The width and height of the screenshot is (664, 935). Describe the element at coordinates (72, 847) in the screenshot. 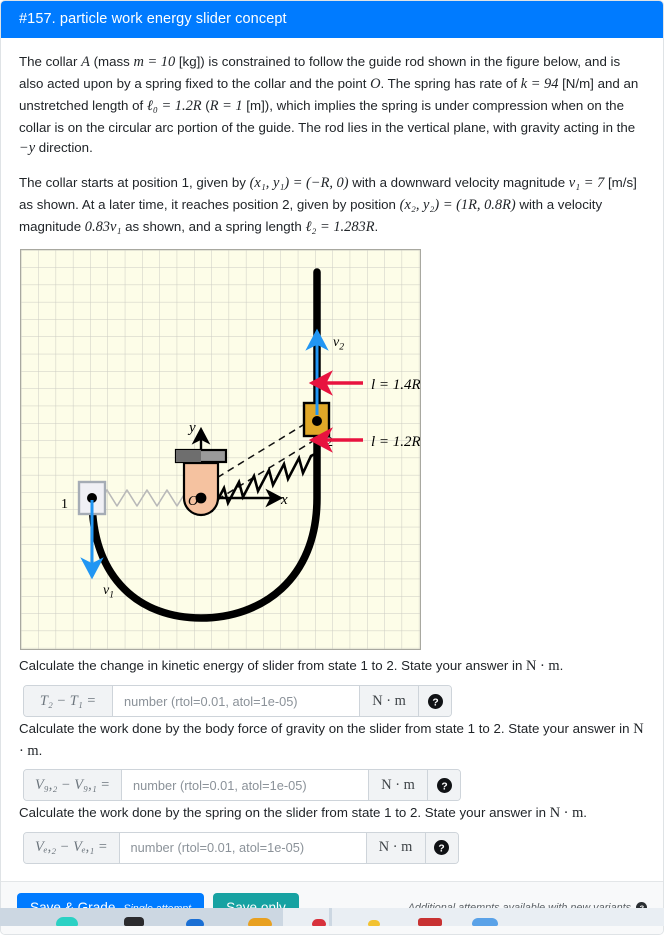

I see `answer-prefix-3: Vₑ,₂ − Vₑ,₁ =` at that location.